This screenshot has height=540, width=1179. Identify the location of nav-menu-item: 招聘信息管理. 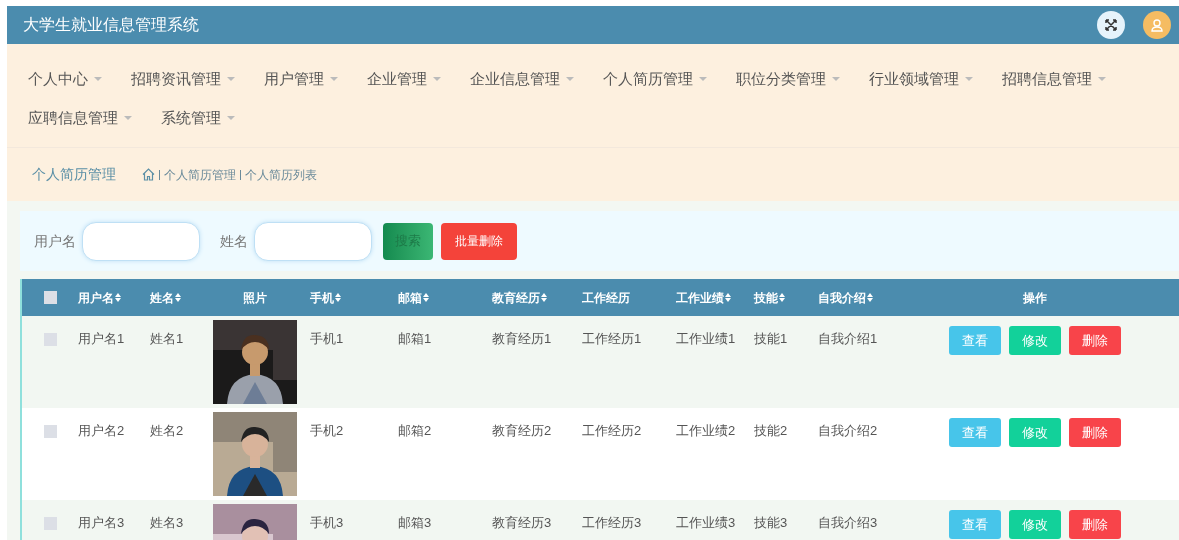
(1054, 79).